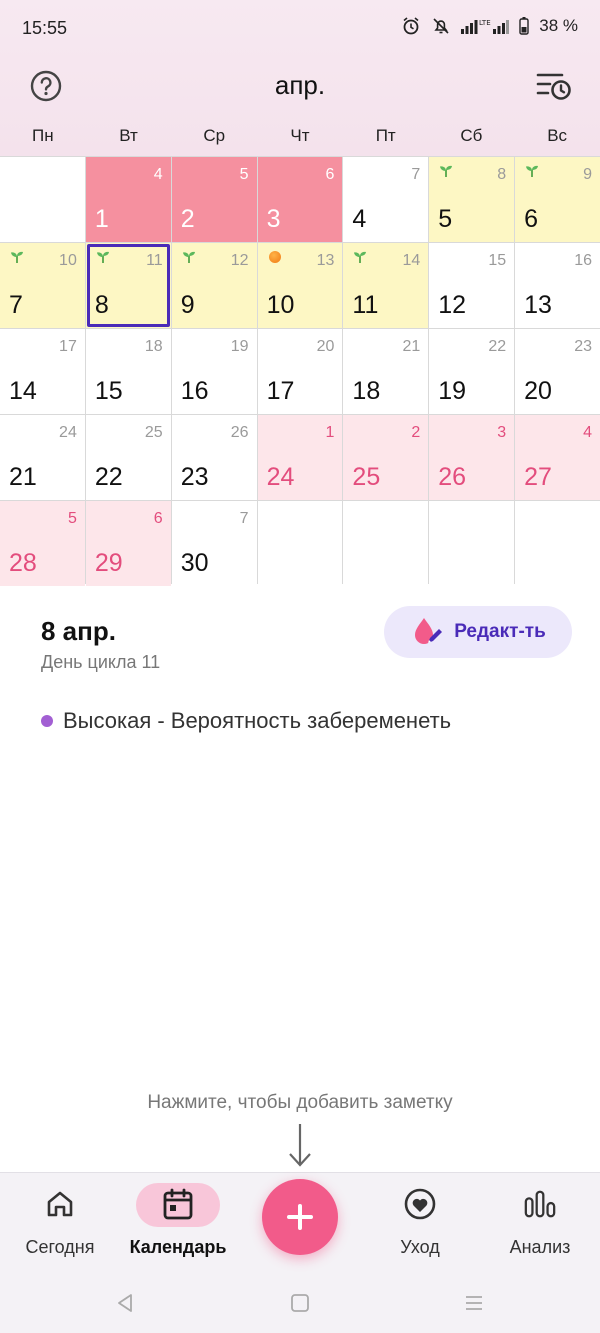 This screenshot has width=600, height=1333. I want to click on day-number: 30, so click(194, 563).